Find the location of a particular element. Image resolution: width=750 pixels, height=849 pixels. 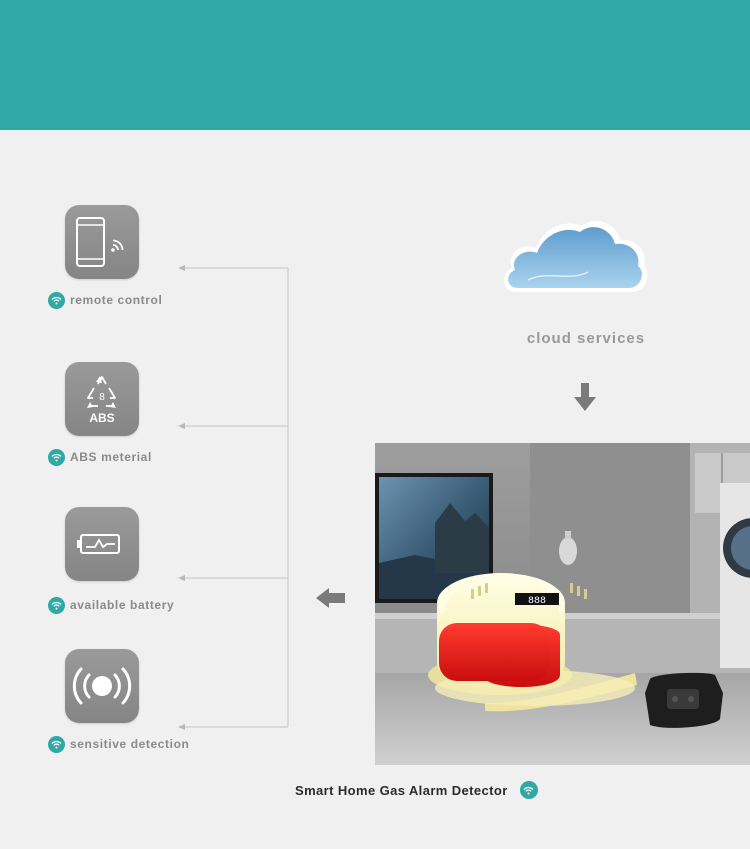

feature-tile-remote-control is located at coordinates (102, 242).